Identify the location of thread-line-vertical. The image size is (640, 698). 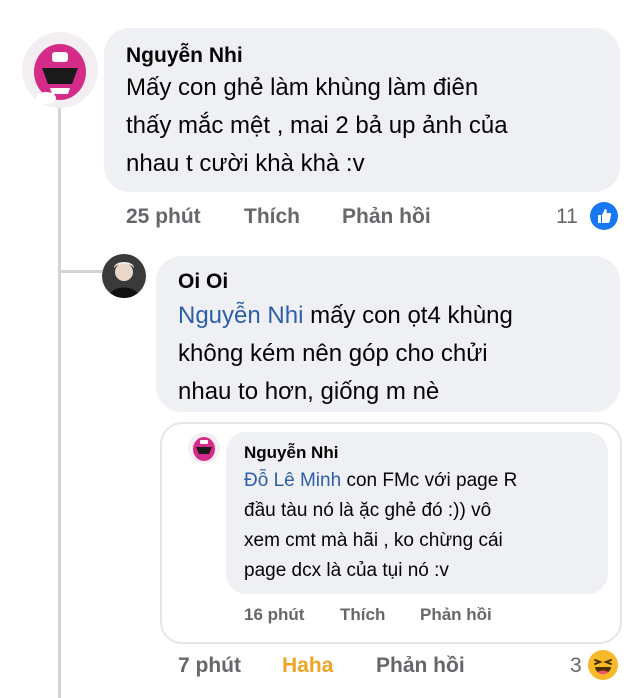
(59, 401).